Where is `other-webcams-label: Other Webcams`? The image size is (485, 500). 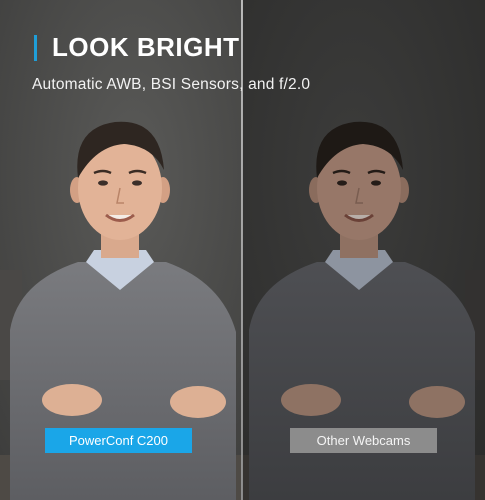 other-webcams-label: Other Webcams is located at coordinates (363, 440).